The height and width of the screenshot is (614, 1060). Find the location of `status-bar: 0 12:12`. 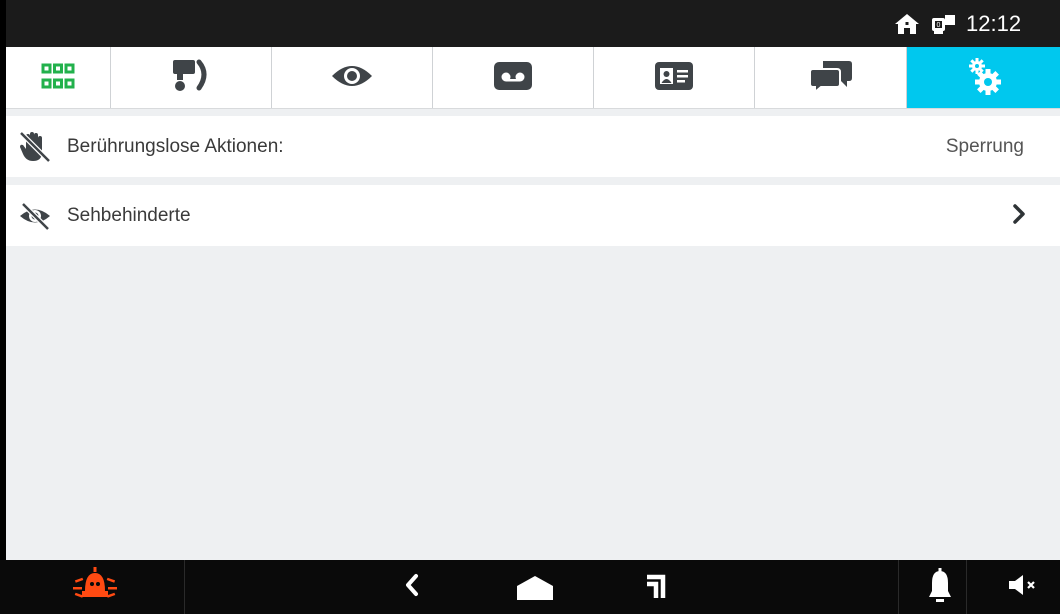

status-bar: 0 12:12 is located at coordinates (533, 23).